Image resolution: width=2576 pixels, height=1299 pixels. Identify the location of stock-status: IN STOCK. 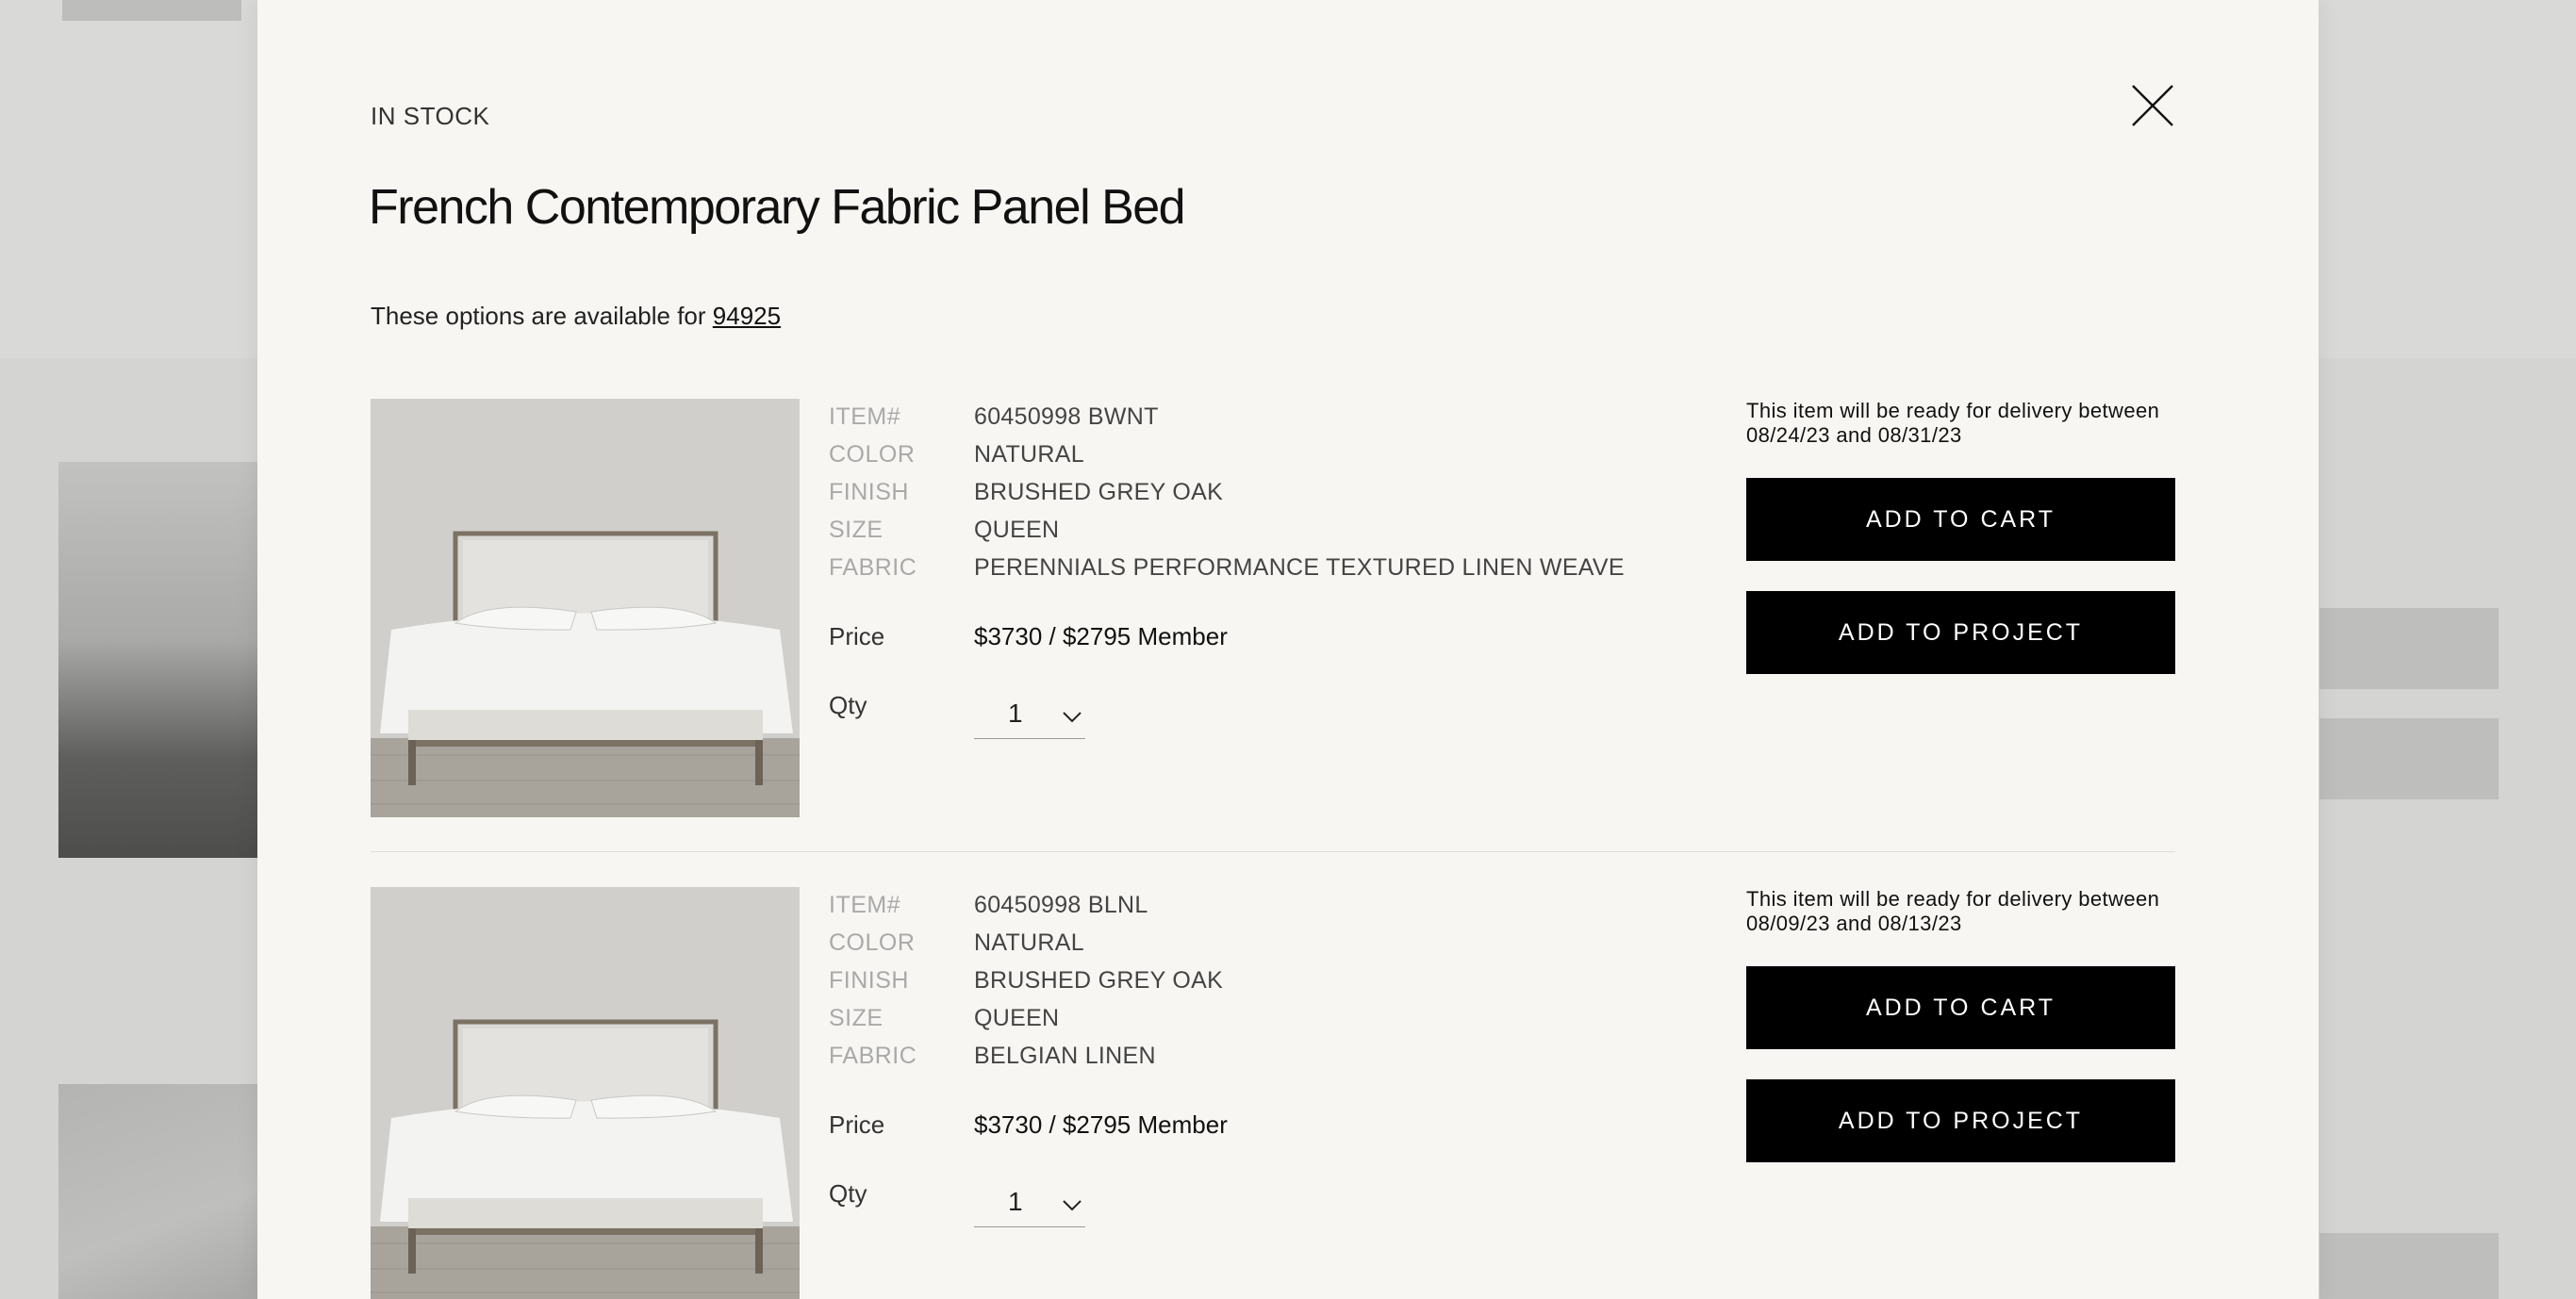
(430, 116).